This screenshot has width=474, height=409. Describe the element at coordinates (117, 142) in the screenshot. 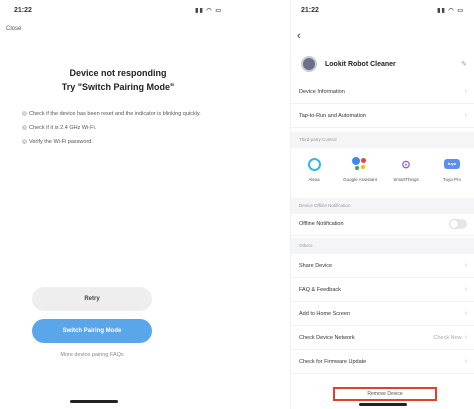

I see `tip-item: ◎ Verify the Wi-Fi password.` at that location.